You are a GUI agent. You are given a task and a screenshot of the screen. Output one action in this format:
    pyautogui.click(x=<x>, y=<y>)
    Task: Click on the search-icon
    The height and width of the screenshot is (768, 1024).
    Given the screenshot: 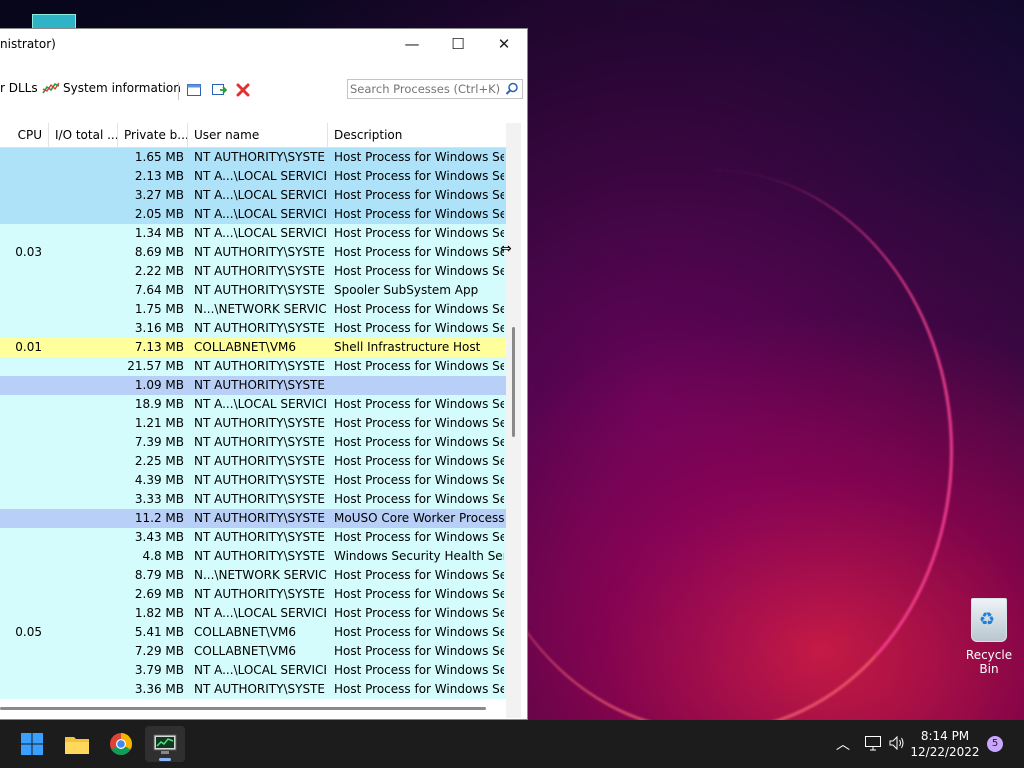 What is the action you would take?
    pyautogui.click(x=512, y=89)
    